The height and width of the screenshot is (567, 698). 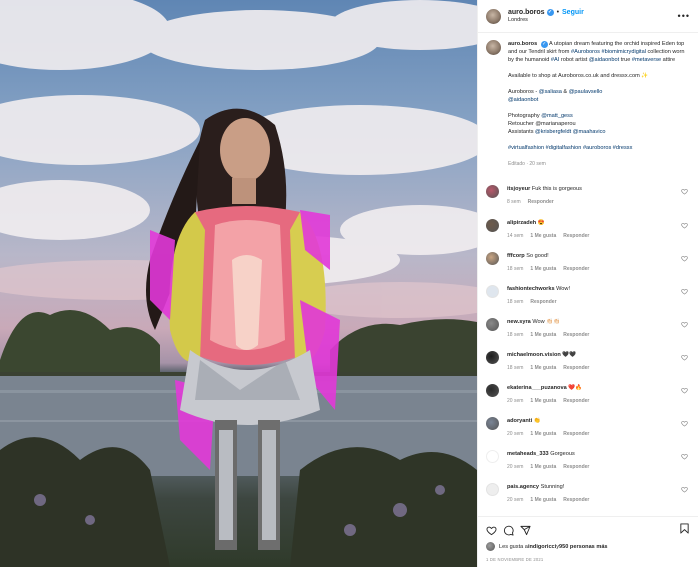 I want to click on likes-count: 950 personas más, so click(x=583, y=547).